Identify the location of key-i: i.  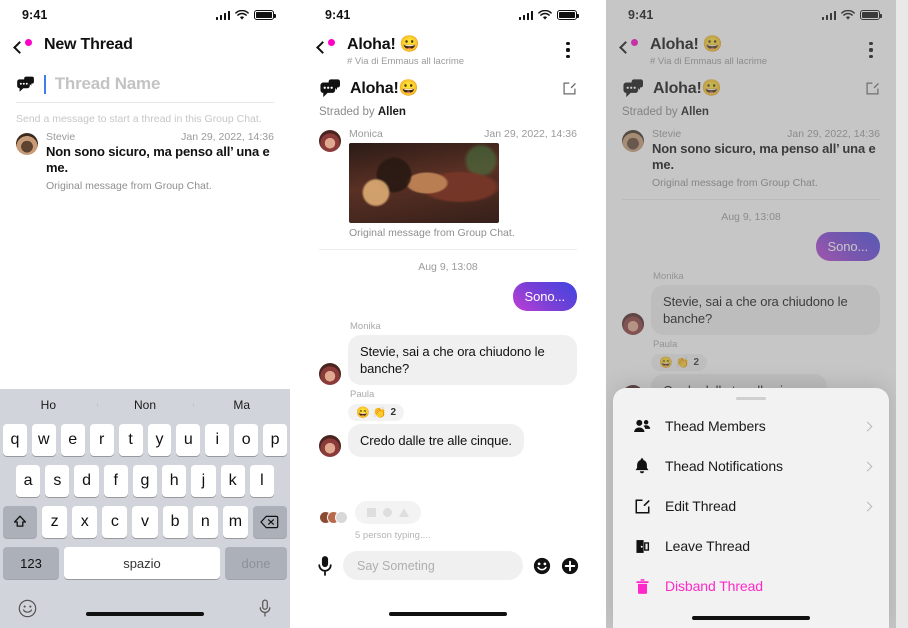
(217, 440).